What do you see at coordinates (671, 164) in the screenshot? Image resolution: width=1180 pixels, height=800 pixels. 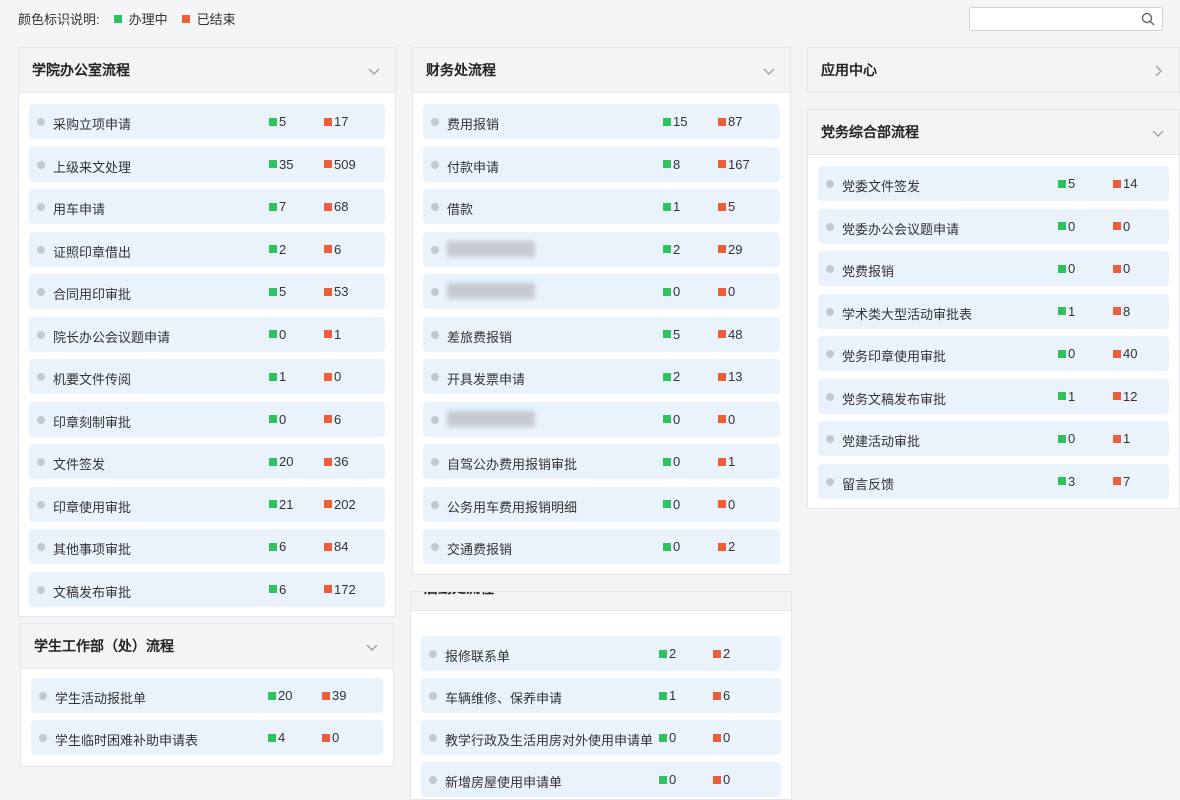 I see `active-count: 8` at bounding box center [671, 164].